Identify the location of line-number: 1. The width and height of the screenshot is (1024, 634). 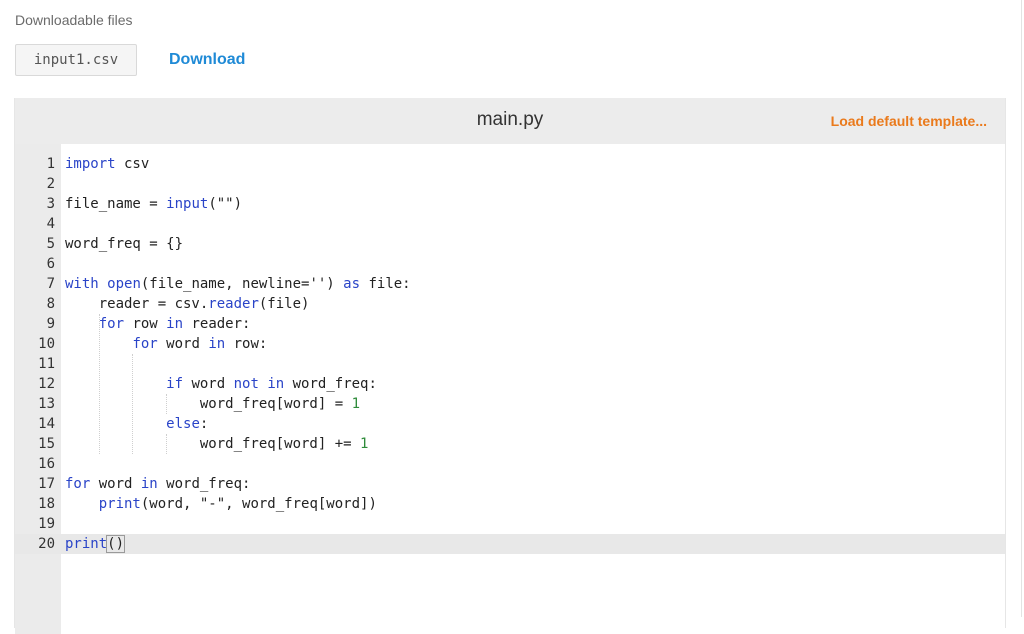
(50, 164).